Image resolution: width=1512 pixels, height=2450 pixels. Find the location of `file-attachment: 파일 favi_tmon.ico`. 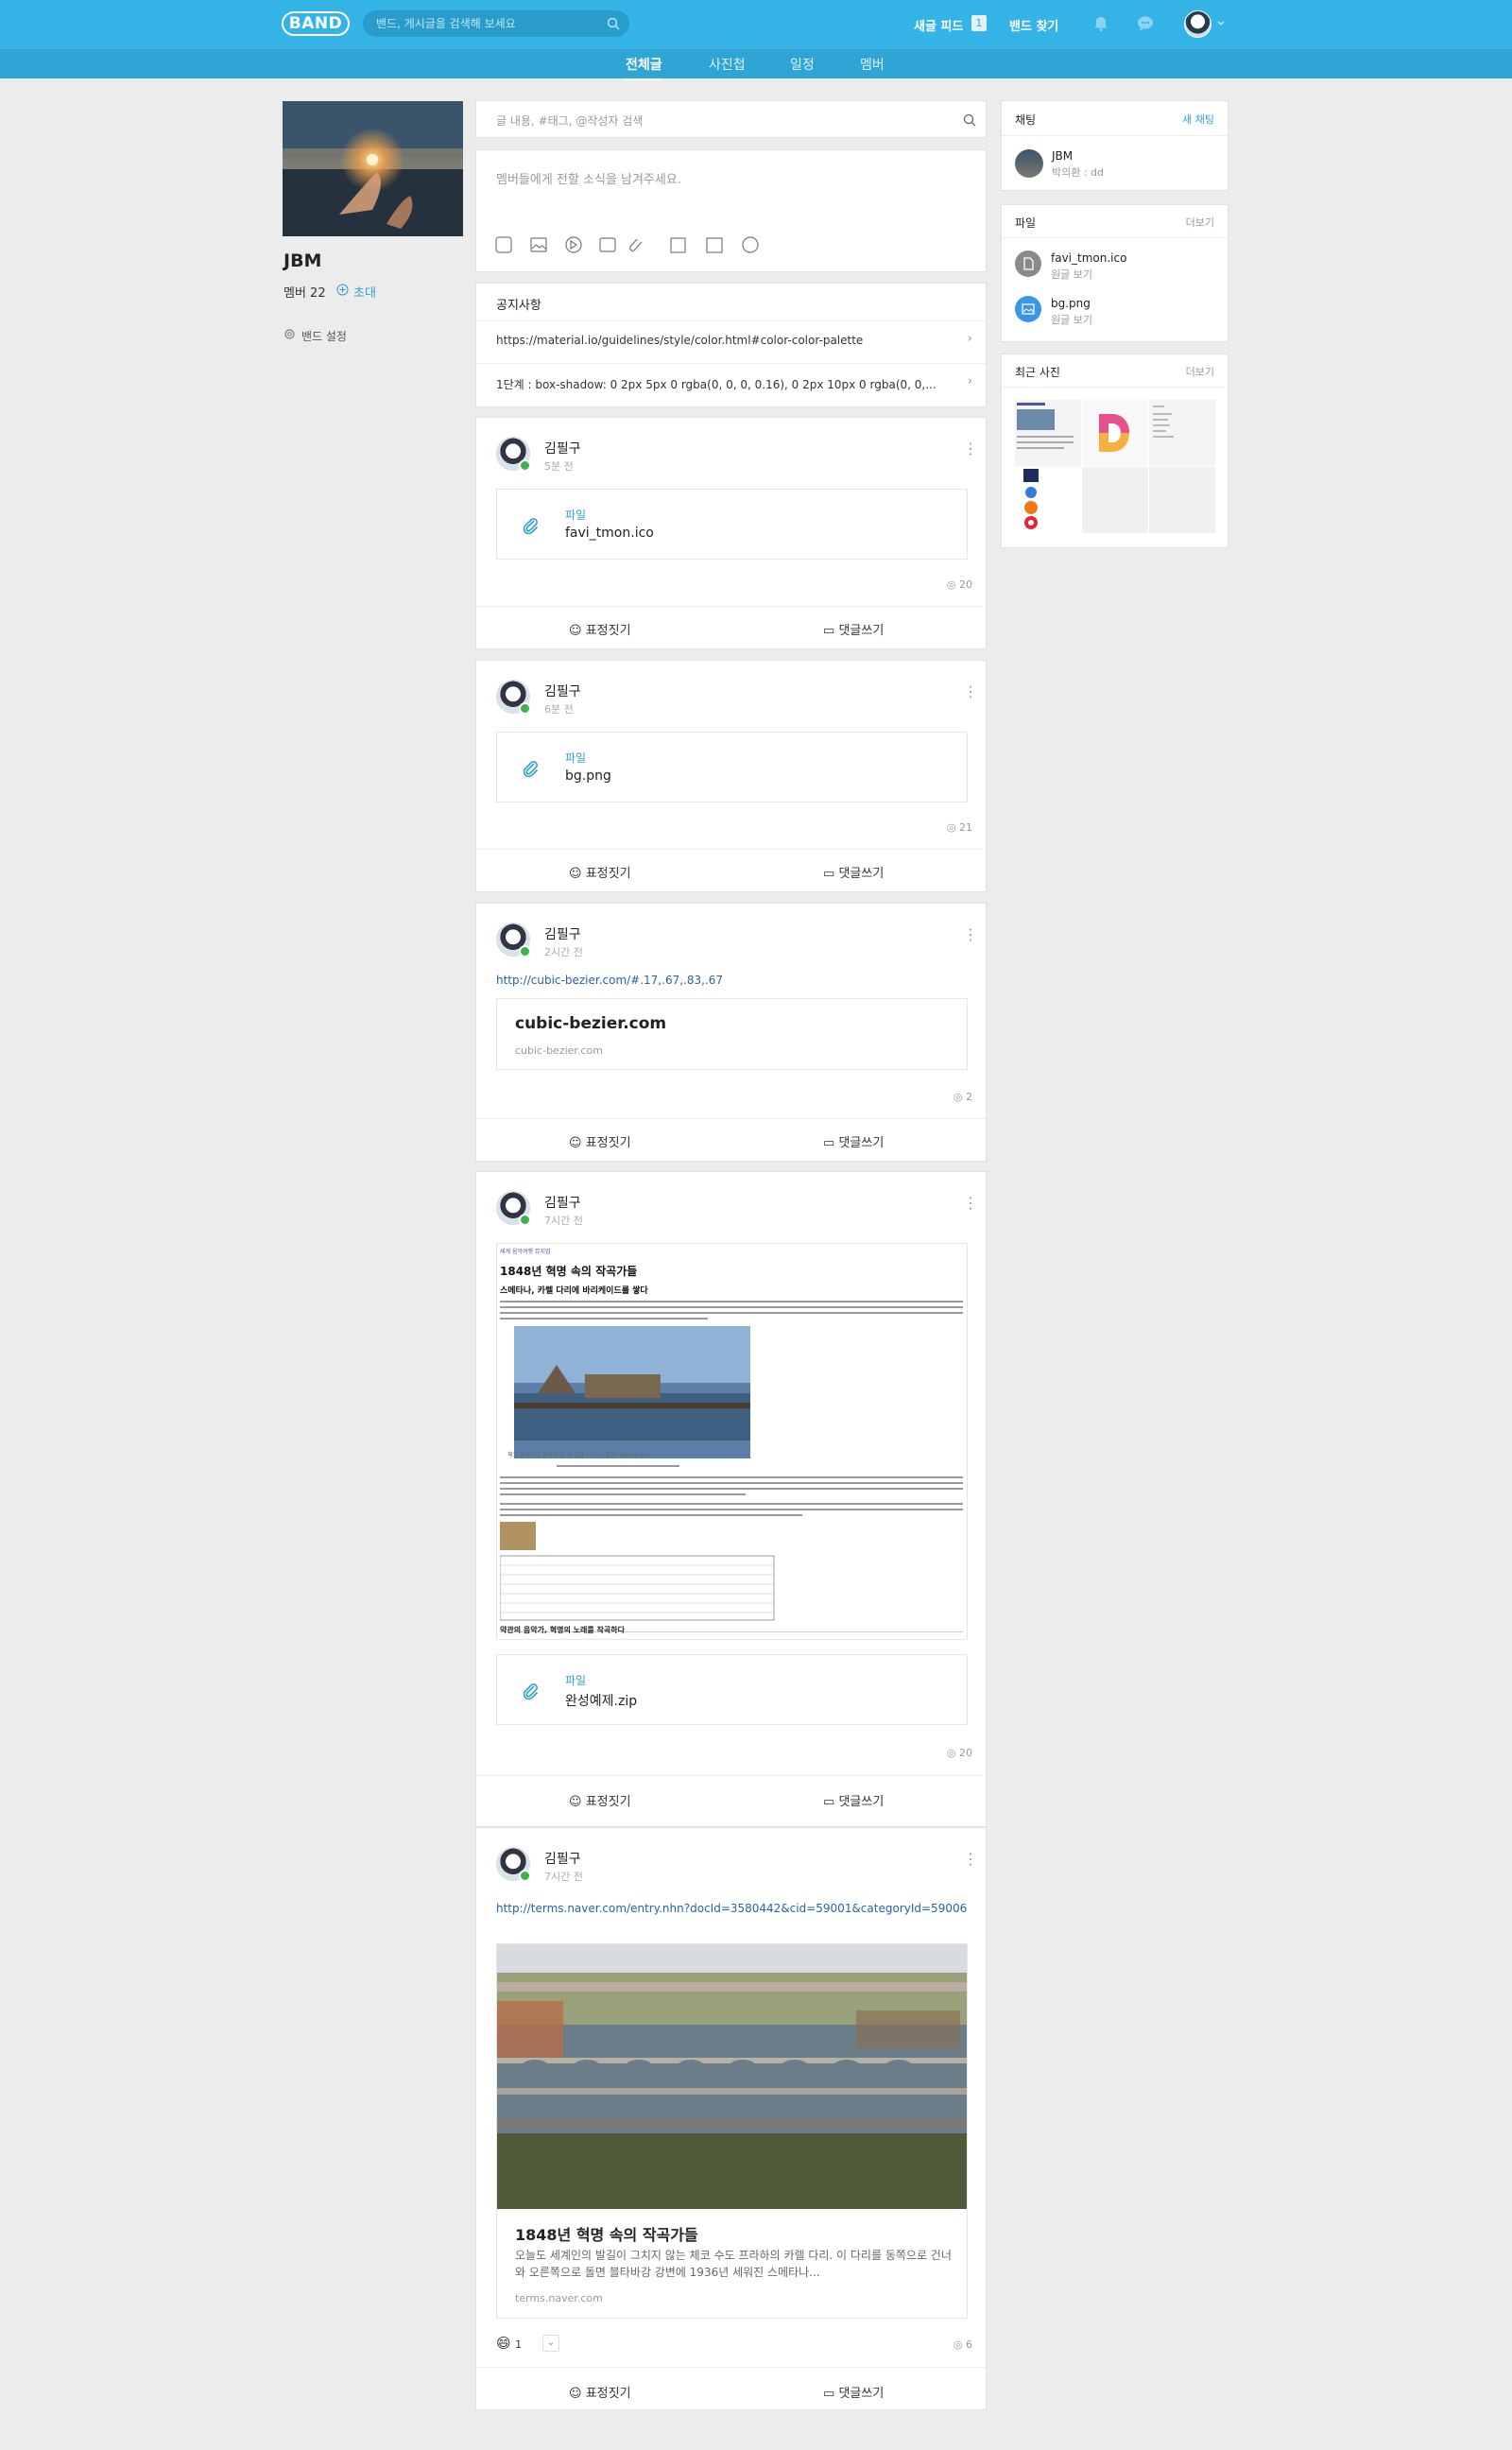

file-attachment: 파일 favi_tmon.ico is located at coordinates (732, 524).